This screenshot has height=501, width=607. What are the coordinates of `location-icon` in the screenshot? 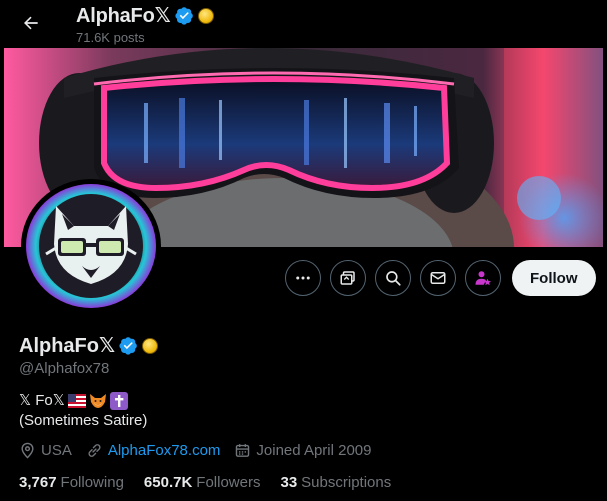 It's located at (27, 450).